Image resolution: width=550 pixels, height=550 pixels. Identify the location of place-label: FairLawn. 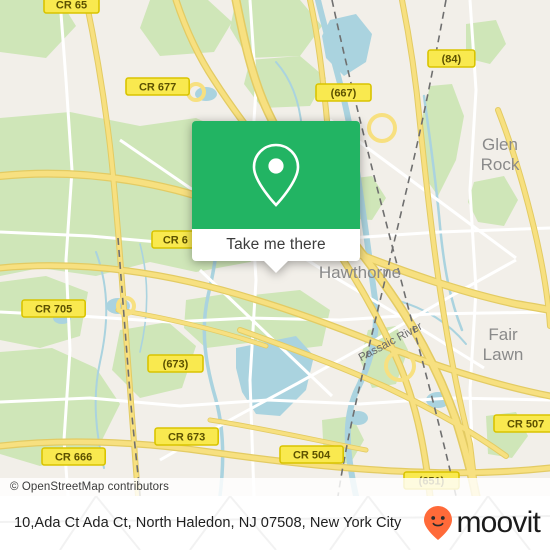
(503, 344).